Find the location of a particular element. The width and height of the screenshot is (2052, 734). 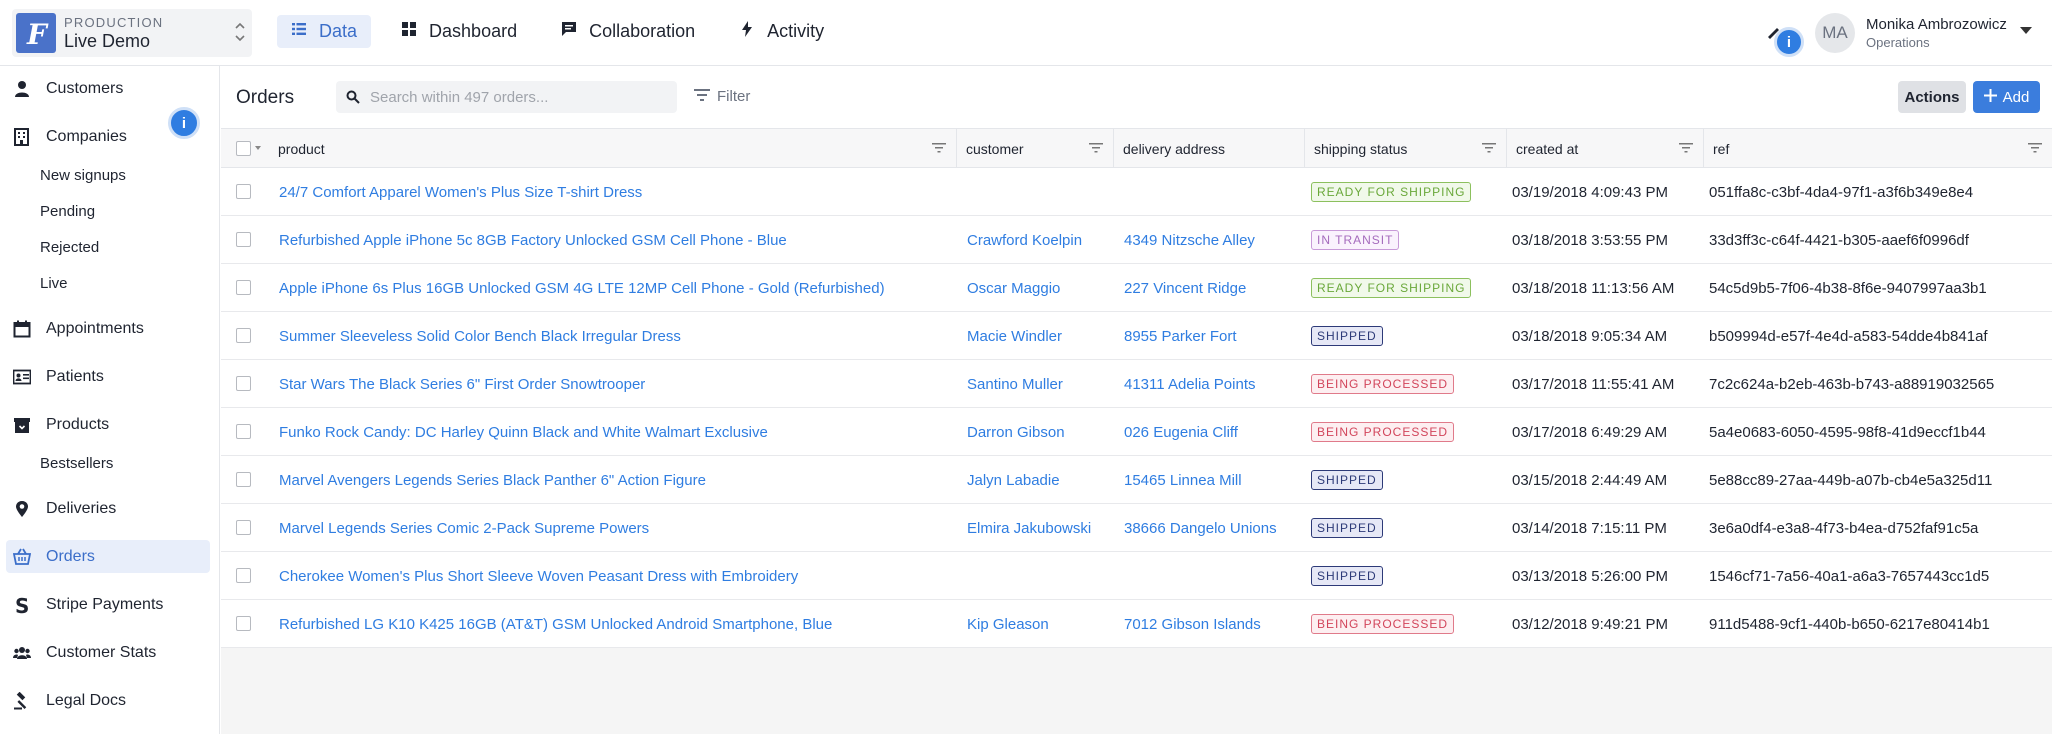

sidebar-subitem-bestsellers: Bestsellers is located at coordinates (76, 463).